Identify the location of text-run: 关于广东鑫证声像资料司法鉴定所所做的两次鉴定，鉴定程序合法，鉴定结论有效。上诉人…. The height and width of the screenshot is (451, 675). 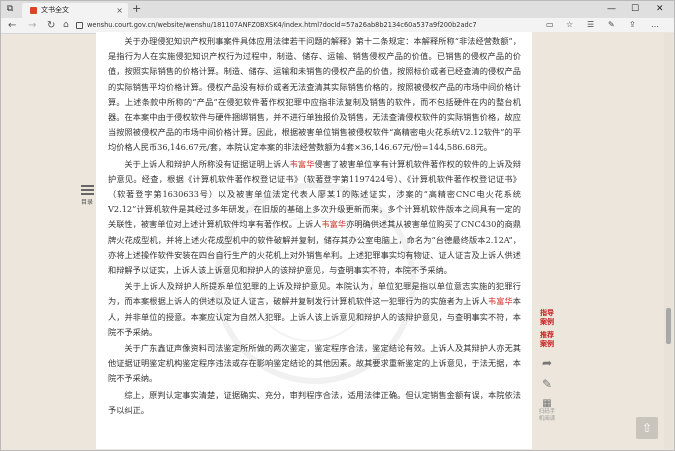
(314, 363).